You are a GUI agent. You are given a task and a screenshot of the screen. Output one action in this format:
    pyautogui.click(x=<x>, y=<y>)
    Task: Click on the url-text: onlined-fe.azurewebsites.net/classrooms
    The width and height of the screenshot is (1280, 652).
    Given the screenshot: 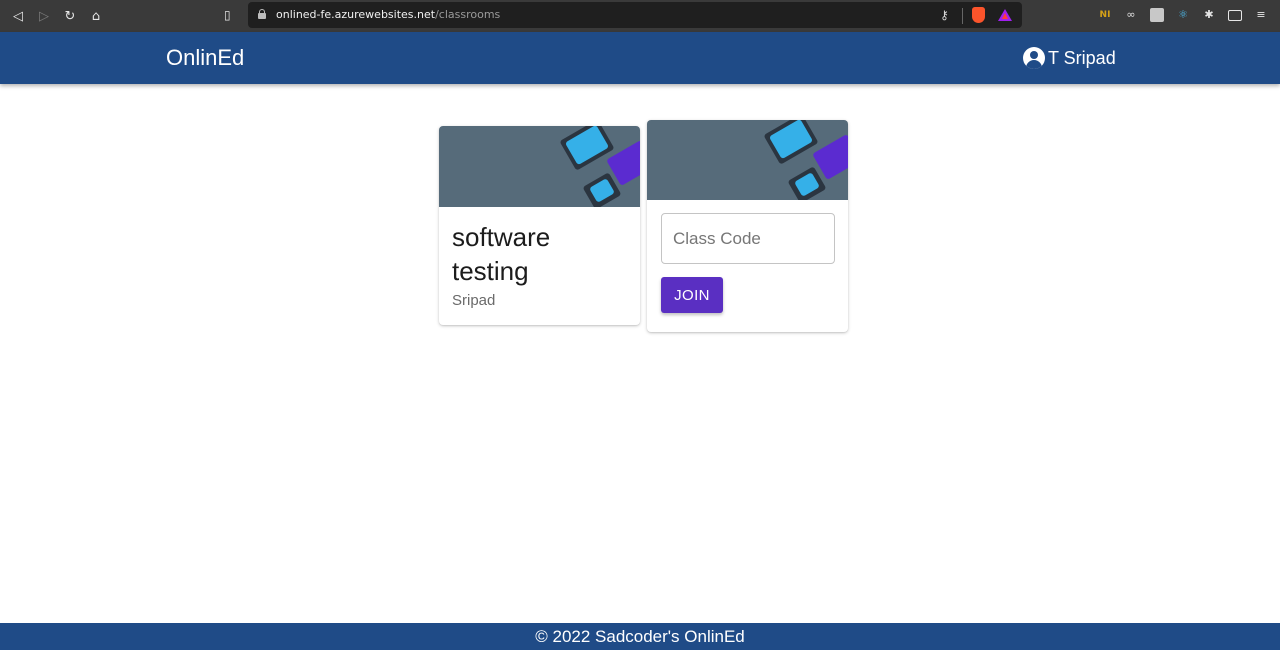 What is the action you would take?
    pyautogui.click(x=388, y=14)
    